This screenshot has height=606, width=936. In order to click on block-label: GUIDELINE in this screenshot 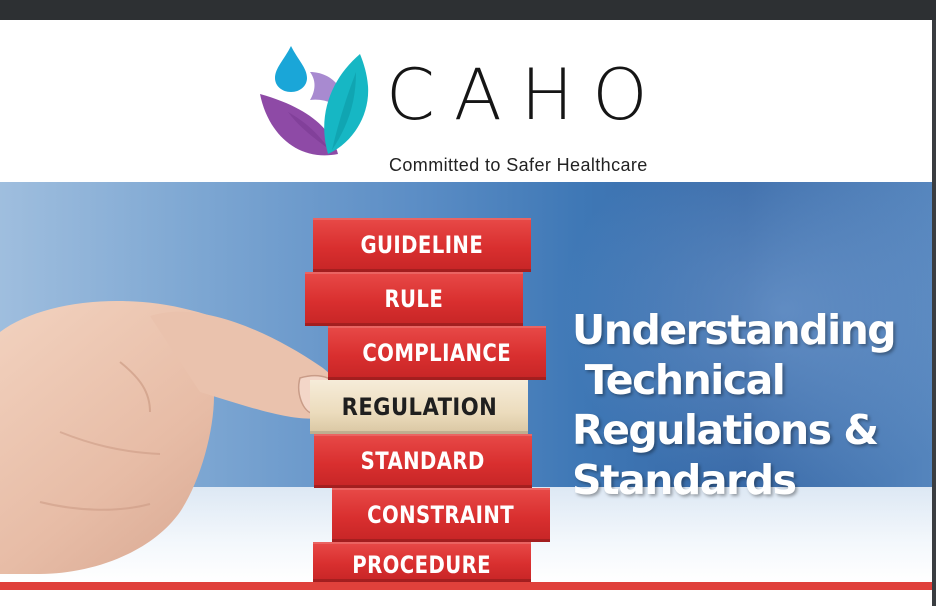, I will do `click(422, 245)`.